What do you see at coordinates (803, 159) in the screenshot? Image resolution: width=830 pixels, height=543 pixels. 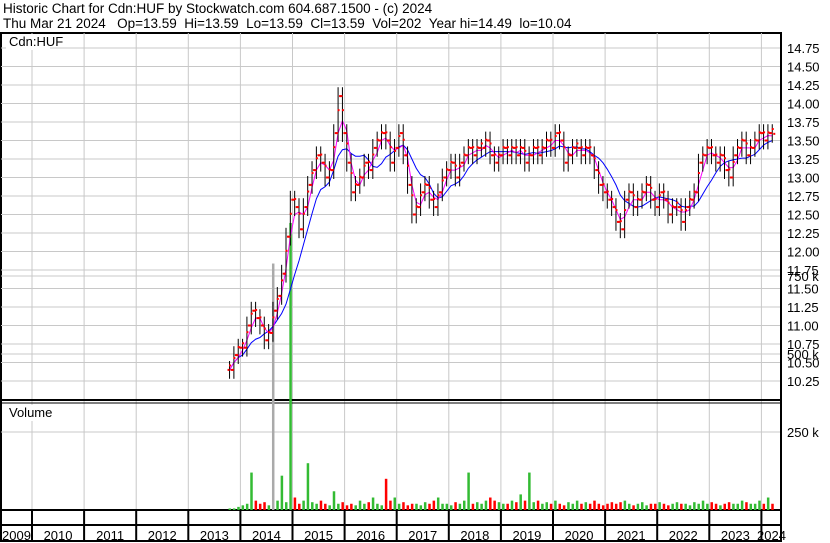 I see `price-tick-label: 13.25` at bounding box center [803, 159].